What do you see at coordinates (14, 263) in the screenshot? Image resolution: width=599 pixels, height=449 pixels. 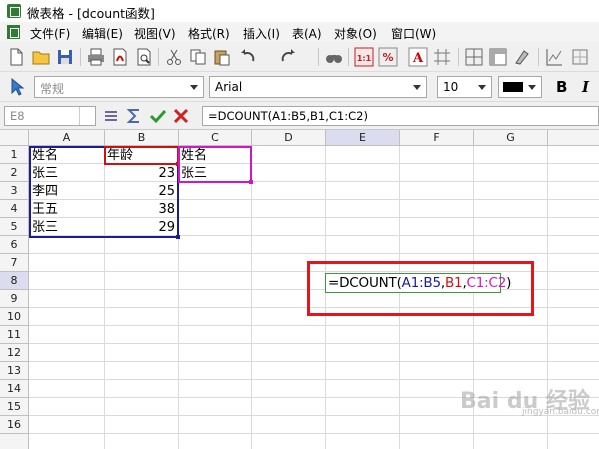 I see `row-header-7: 7` at bounding box center [14, 263].